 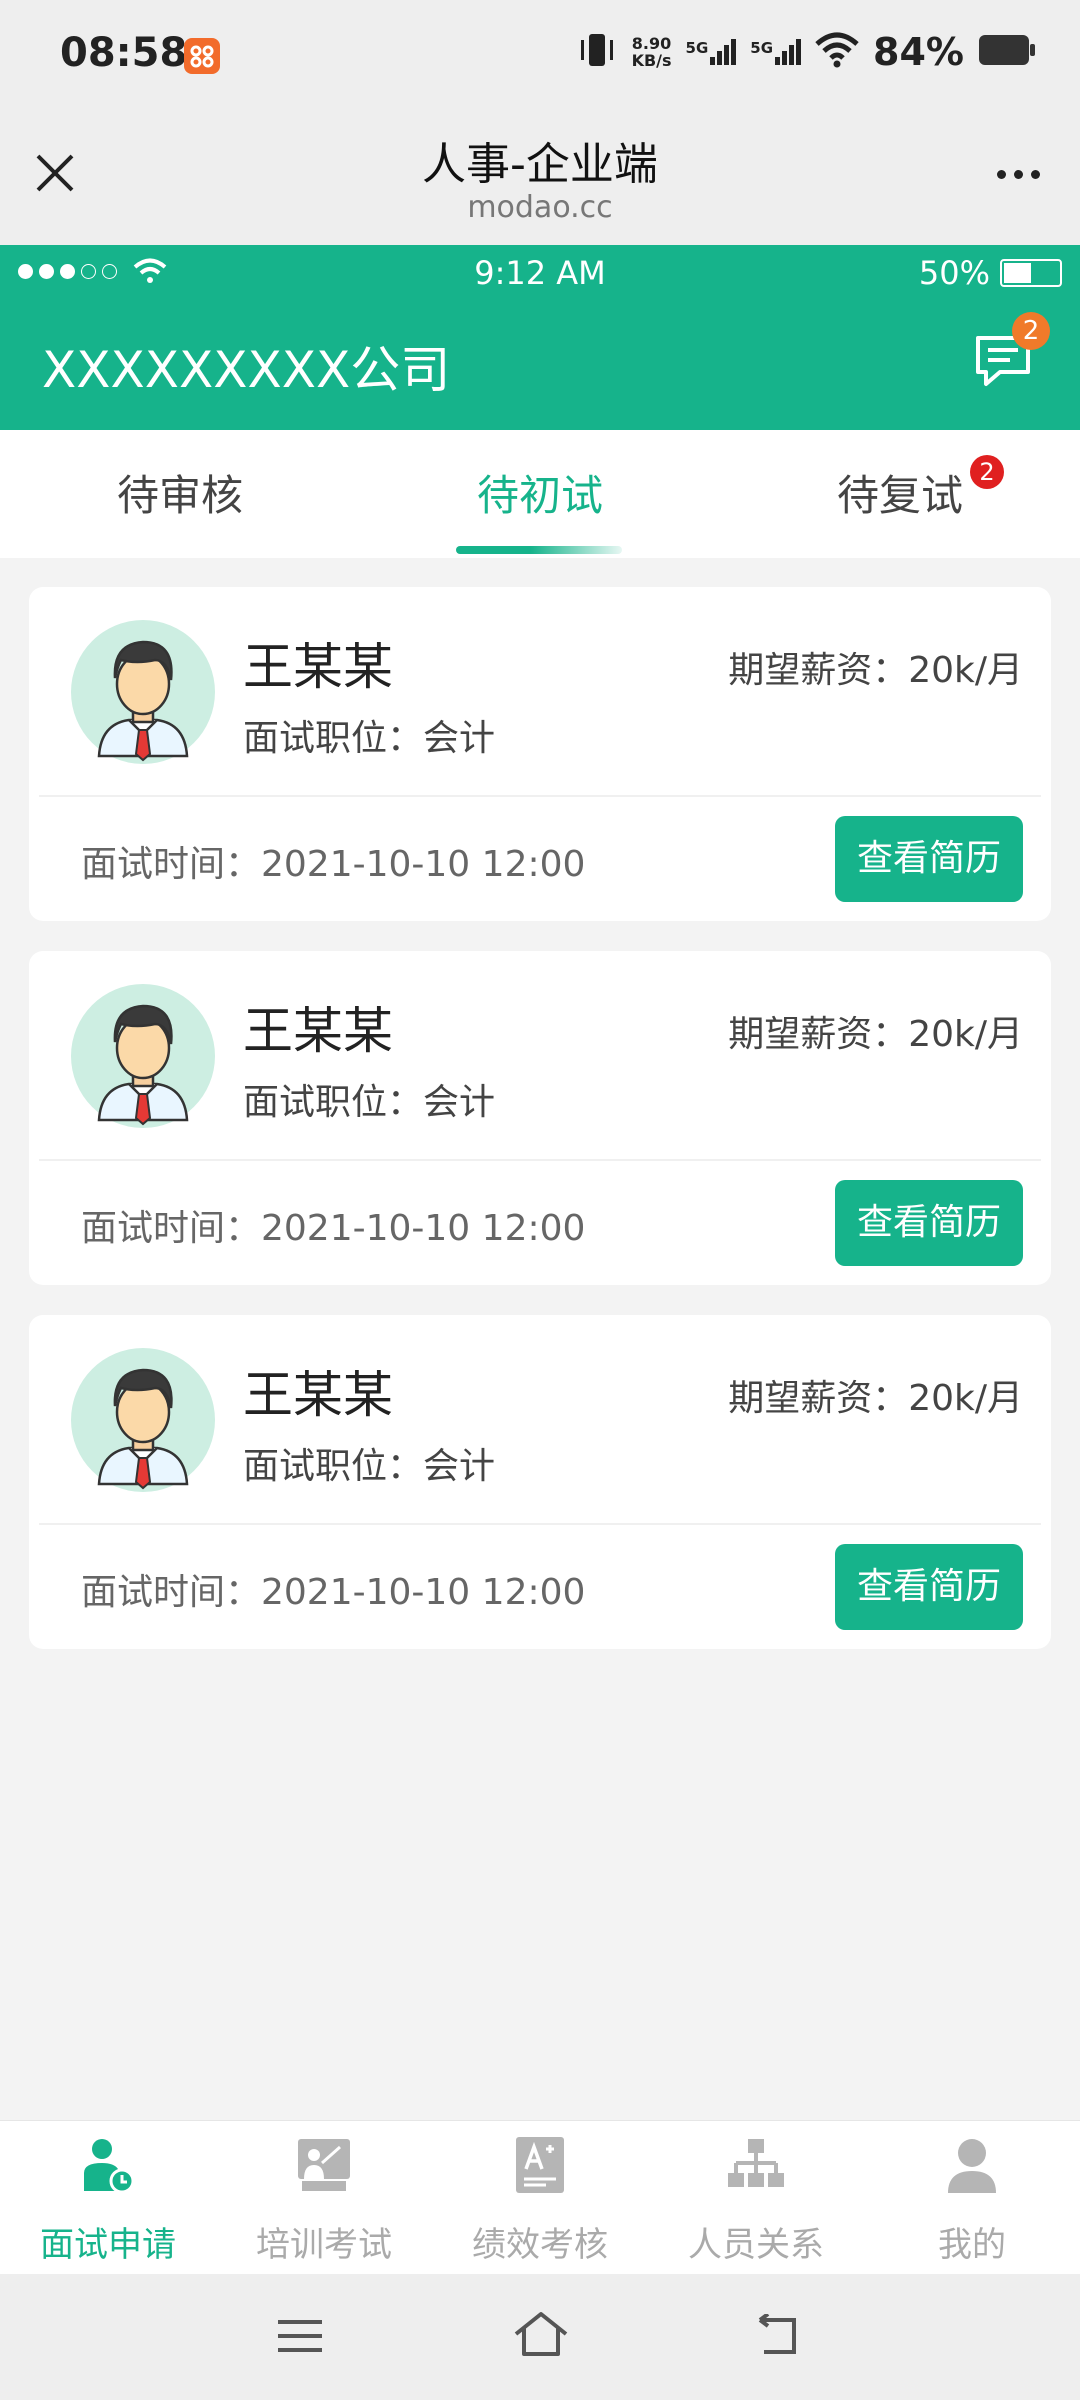 What do you see at coordinates (711, 52) in the screenshot?
I see `signal-5g-1-icon: 5G` at bounding box center [711, 52].